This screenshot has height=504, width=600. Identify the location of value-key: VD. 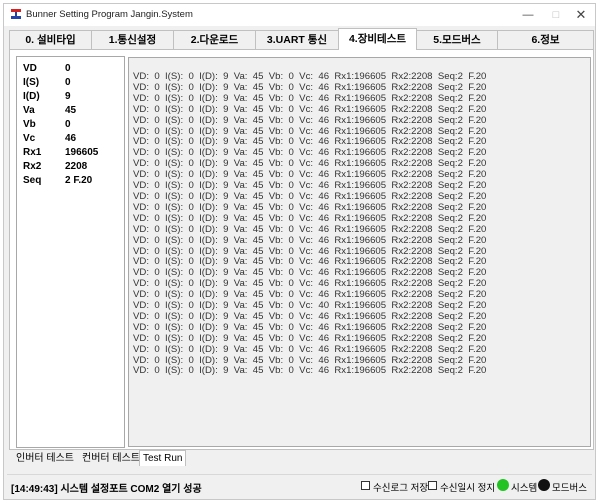
(30, 68).